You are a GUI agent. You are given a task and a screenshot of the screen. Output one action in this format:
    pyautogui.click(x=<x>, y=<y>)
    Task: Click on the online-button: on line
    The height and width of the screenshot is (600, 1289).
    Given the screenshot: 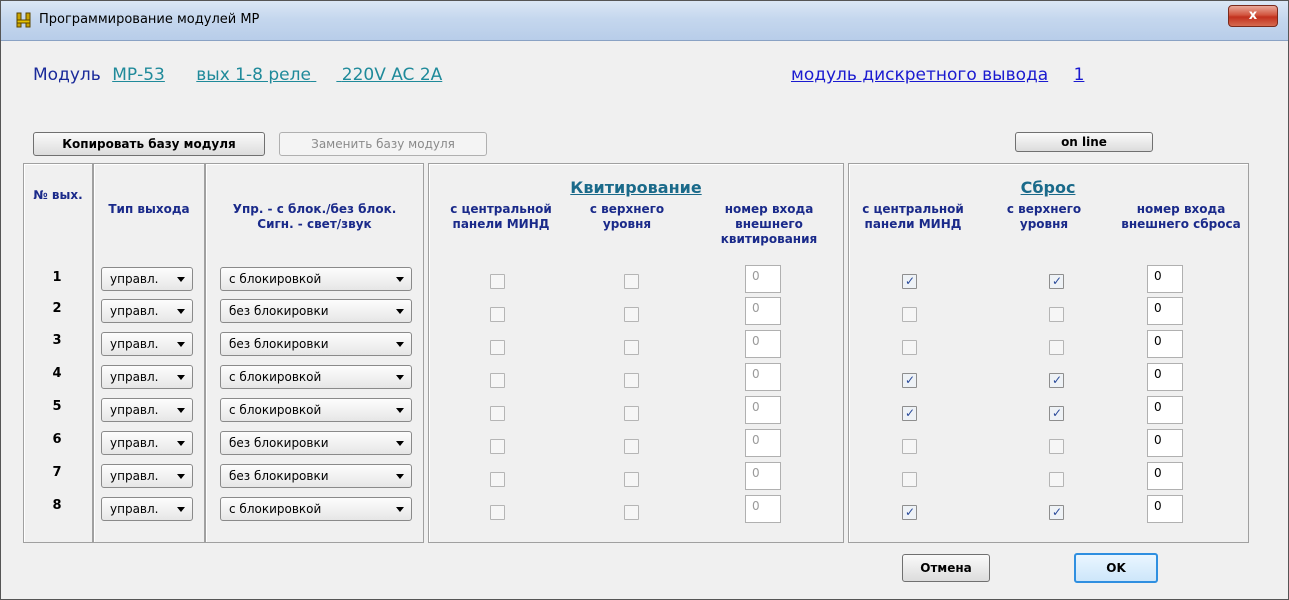 What is the action you would take?
    pyautogui.click(x=1084, y=142)
    